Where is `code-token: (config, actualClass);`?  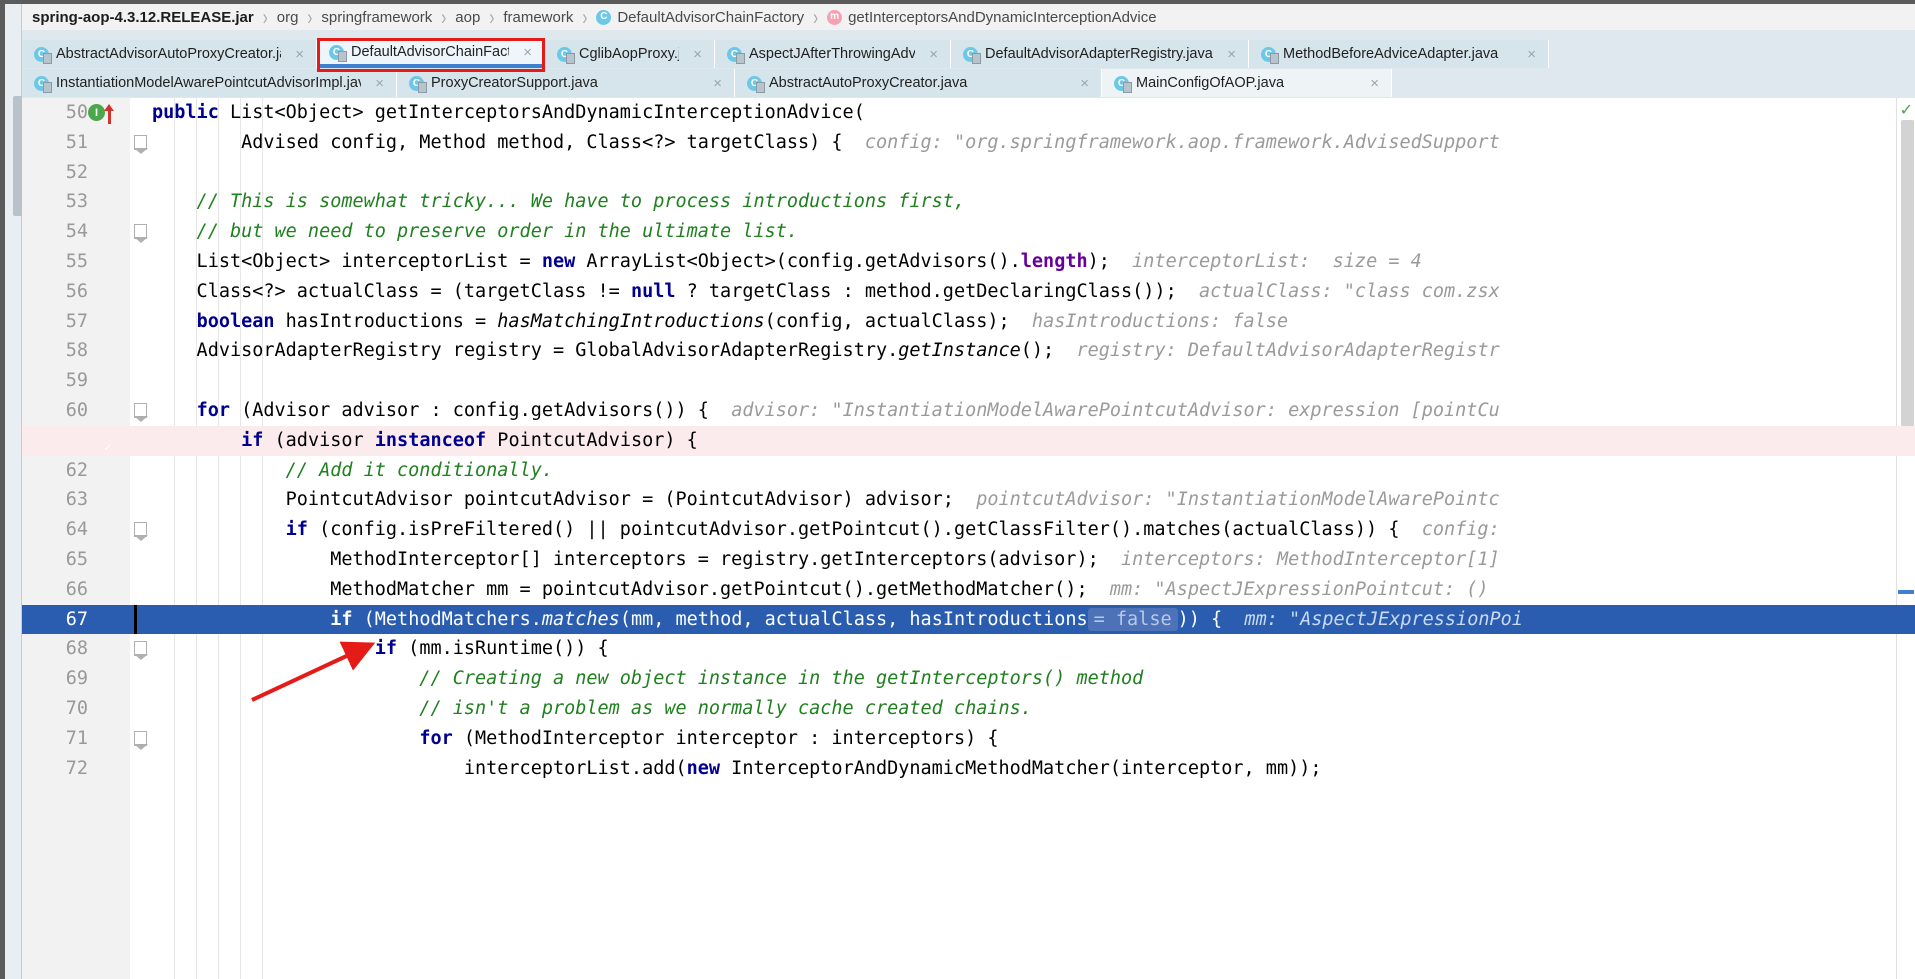
code-token: (config, actualClass); is located at coordinates (887, 321).